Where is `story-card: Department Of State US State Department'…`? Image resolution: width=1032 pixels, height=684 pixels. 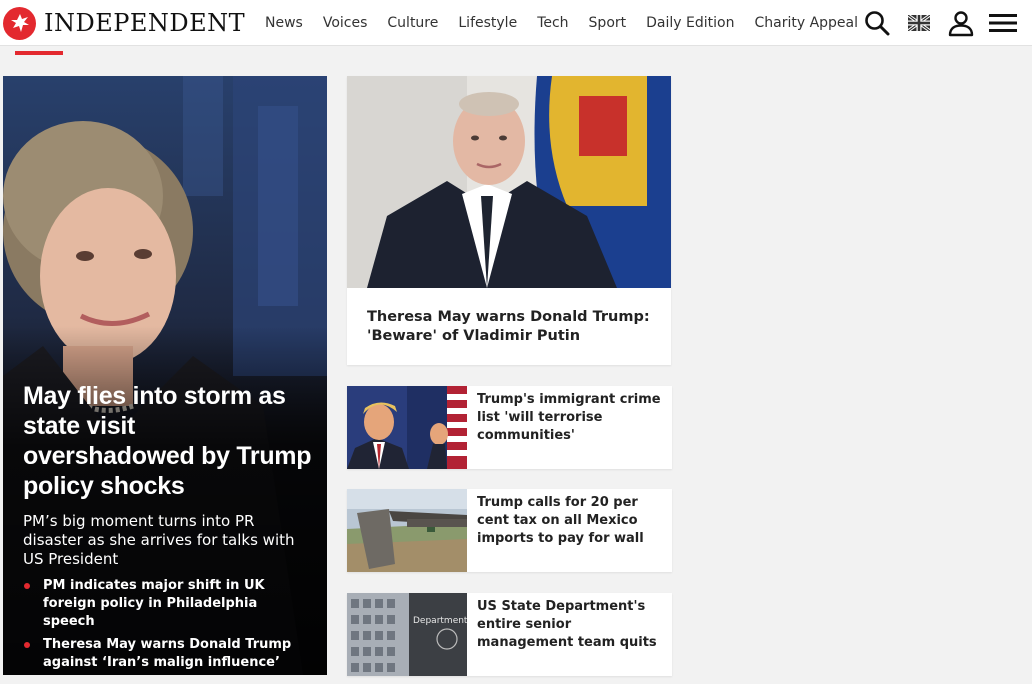 story-card: Department Of State US State Department'… is located at coordinates (509, 634).